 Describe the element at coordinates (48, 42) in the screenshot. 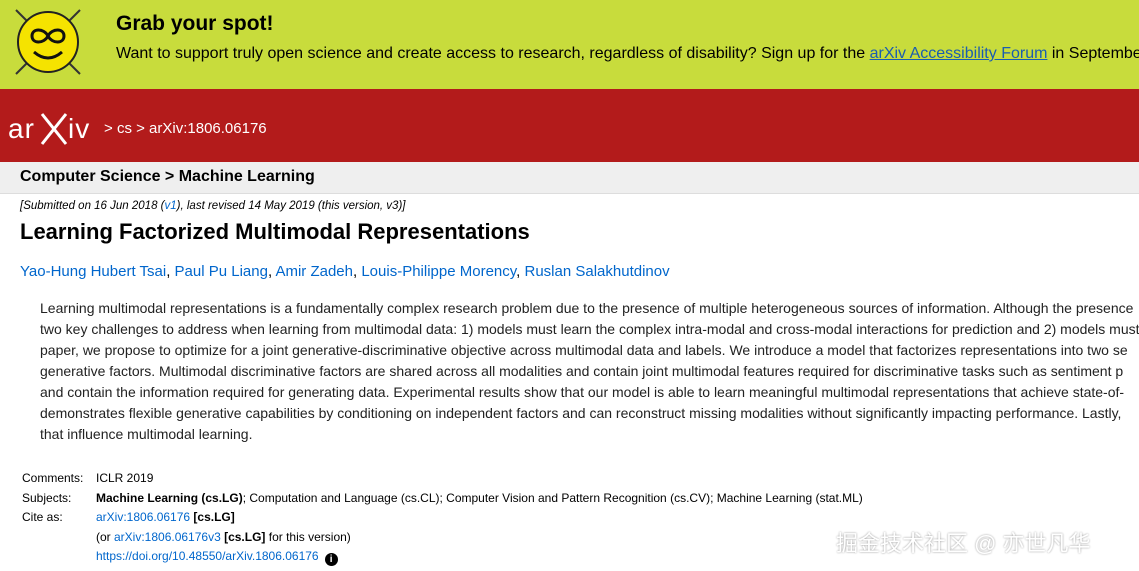

I see `accessibility-smiley-icon` at that location.